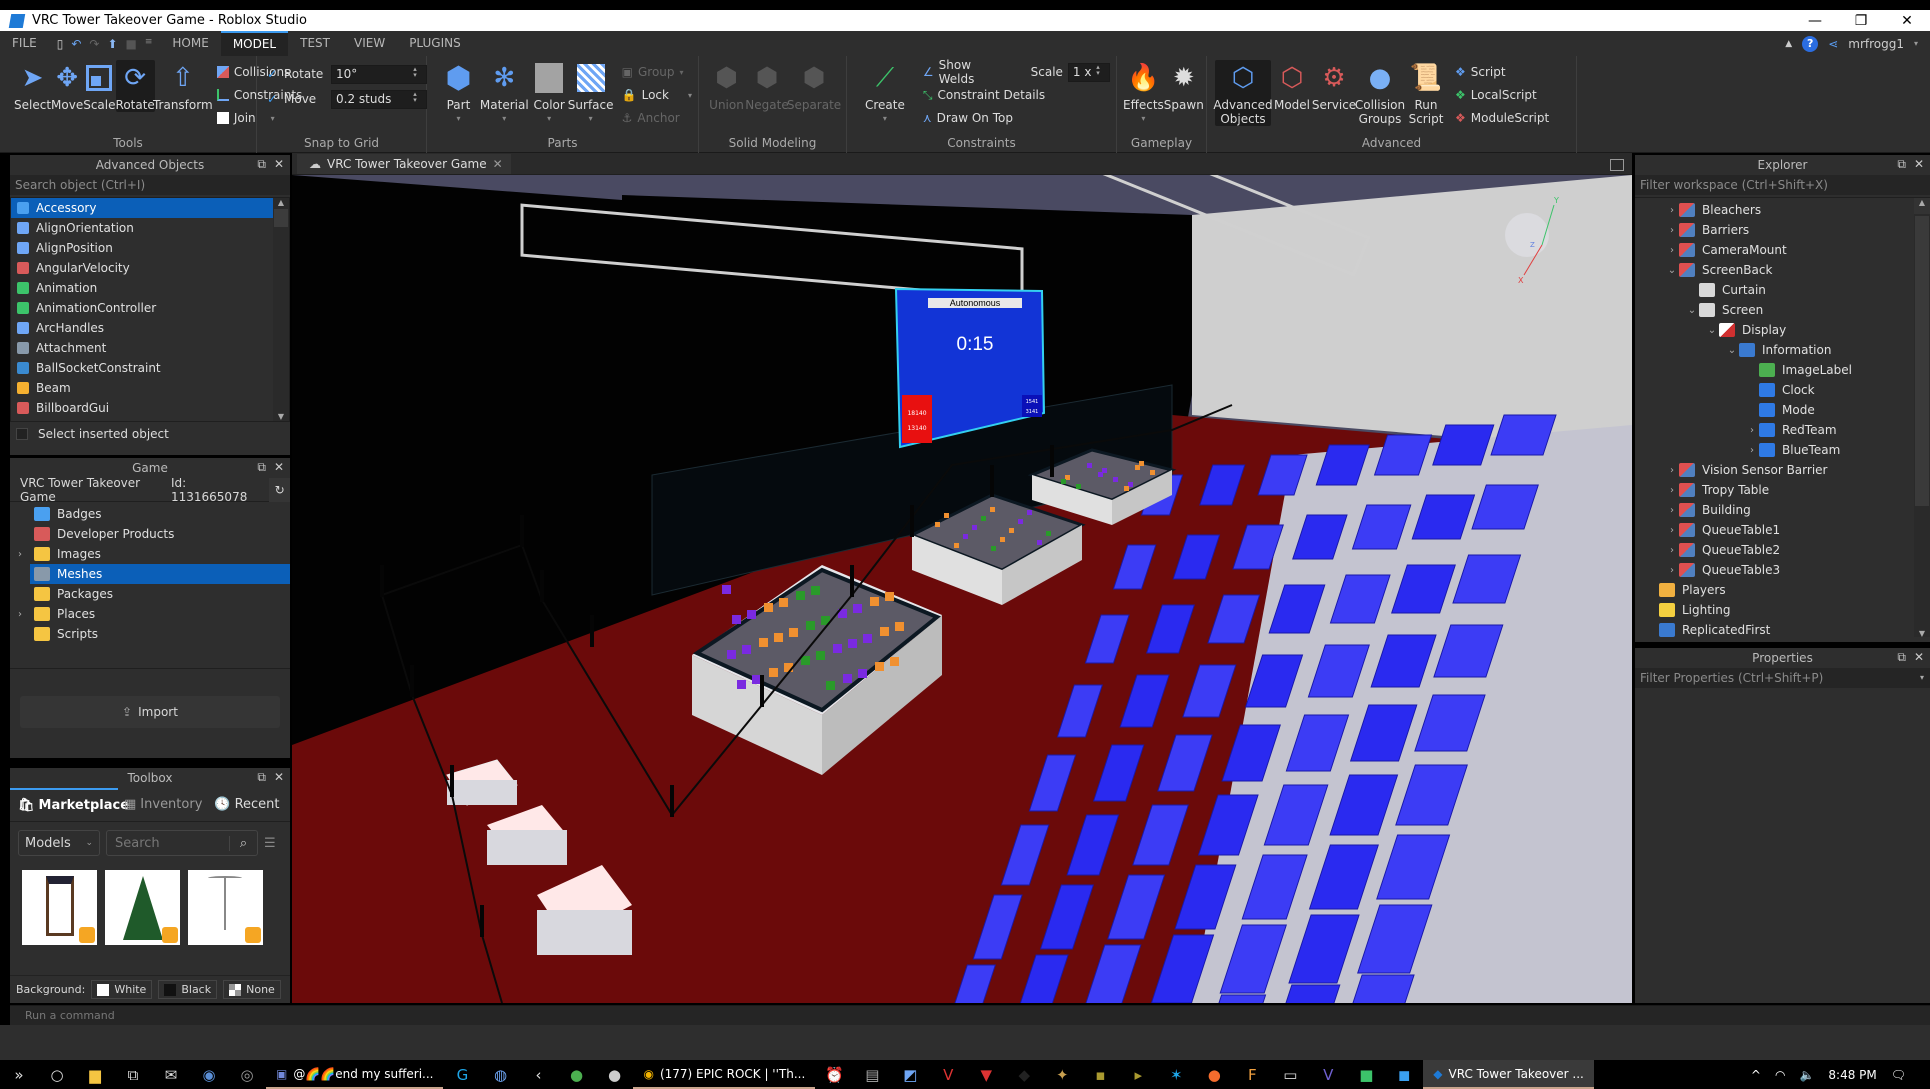 Image resolution: width=1930 pixels, height=1089 pixels. I want to click on explorer-item: › QueueTable3, so click(1782, 570).